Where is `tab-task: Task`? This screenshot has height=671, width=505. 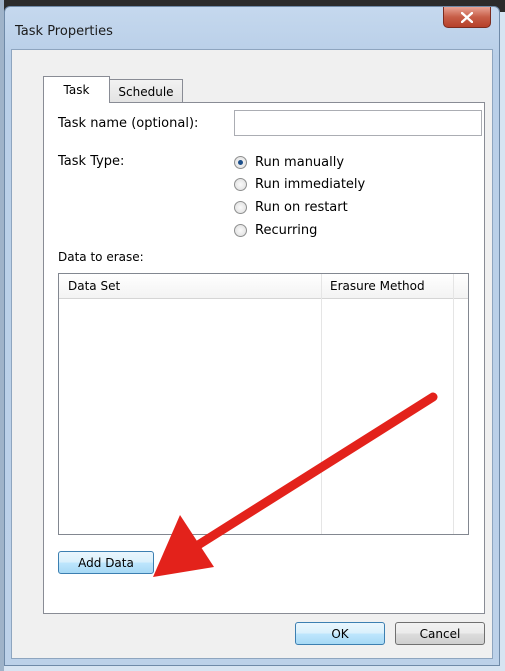 tab-task: Task is located at coordinates (76, 89).